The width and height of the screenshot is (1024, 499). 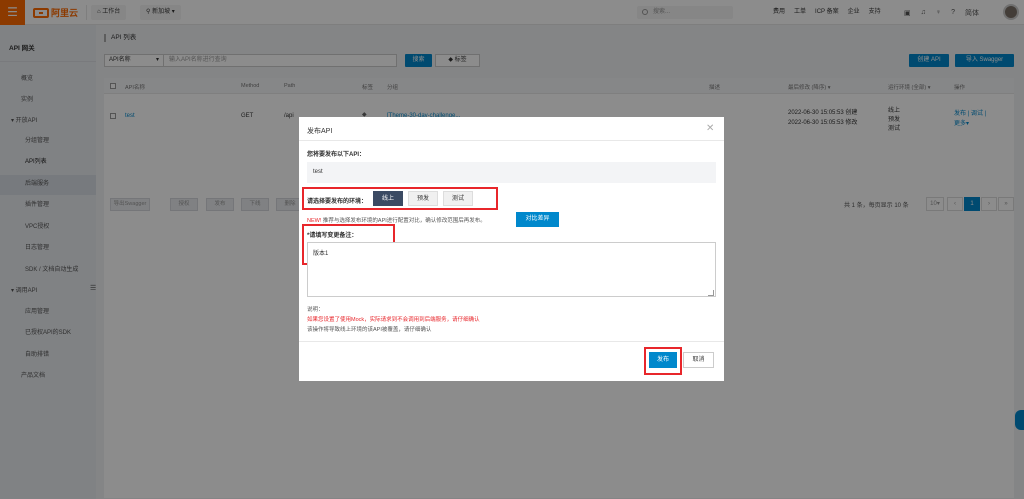 I want to click on env-label: 请选择要发布的环境：, so click(x=337, y=202).